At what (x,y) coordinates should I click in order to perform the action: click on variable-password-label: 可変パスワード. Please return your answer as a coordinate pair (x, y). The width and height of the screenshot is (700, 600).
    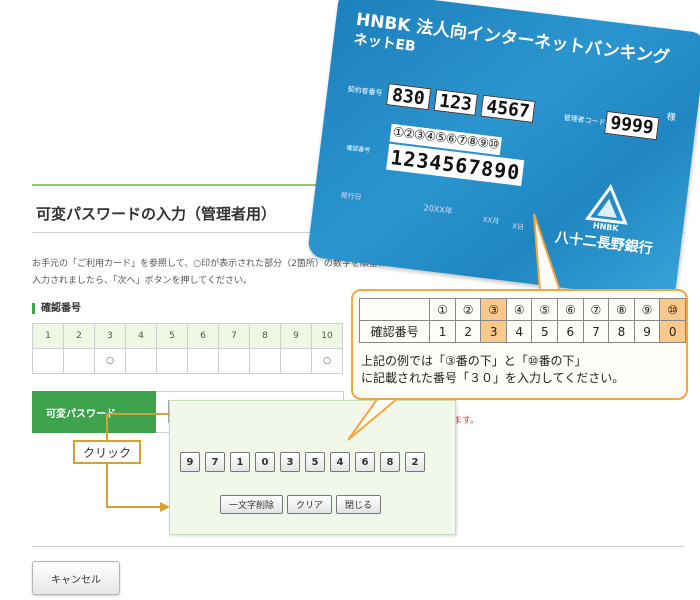
    Looking at the image, I should click on (94, 412).